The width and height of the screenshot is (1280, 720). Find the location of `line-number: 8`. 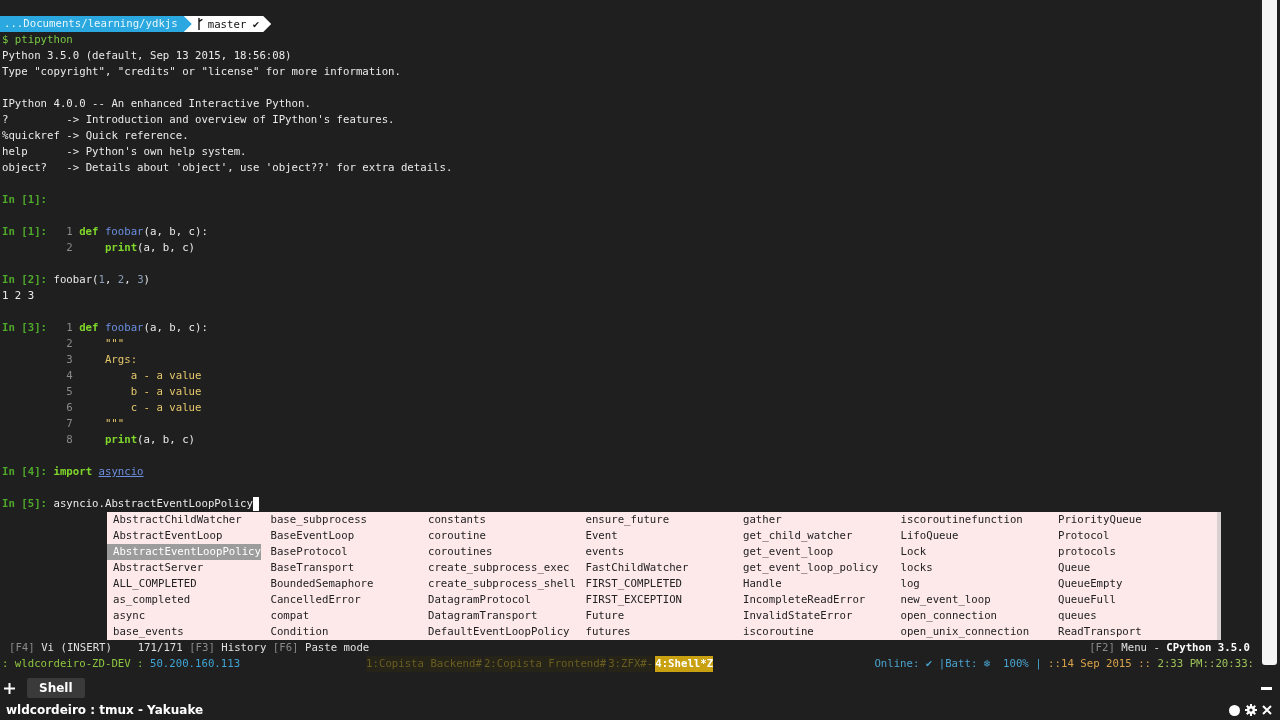

line-number: 8 is located at coordinates (69, 440).